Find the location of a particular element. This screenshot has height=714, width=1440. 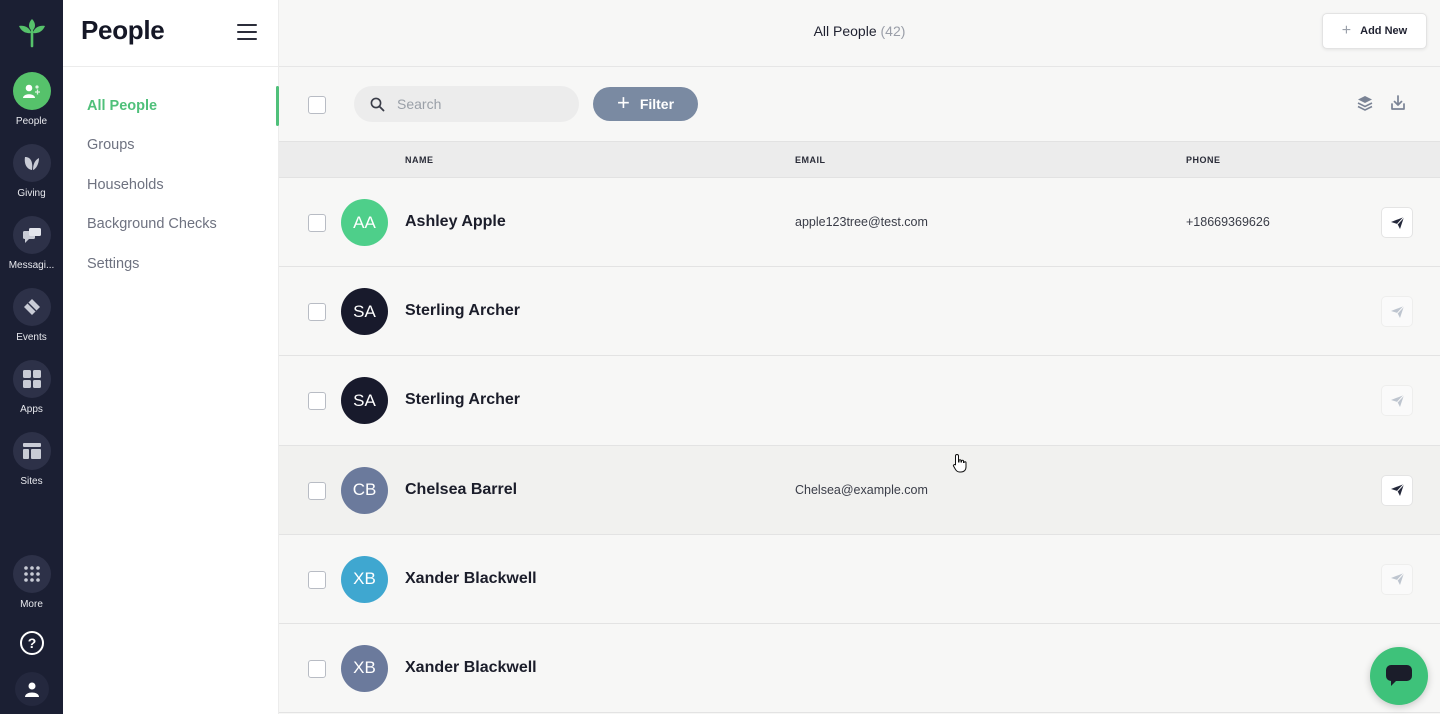

section-title: People is located at coordinates (123, 30).